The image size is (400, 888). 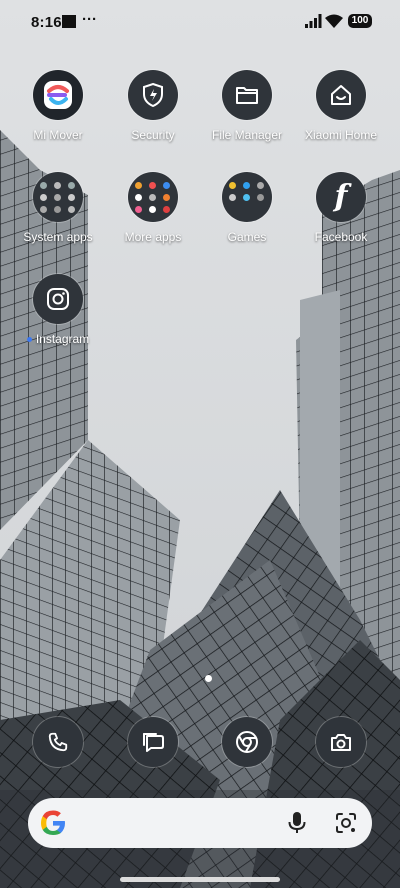 What do you see at coordinates (341, 237) in the screenshot?
I see `app-label: Facebook` at bounding box center [341, 237].